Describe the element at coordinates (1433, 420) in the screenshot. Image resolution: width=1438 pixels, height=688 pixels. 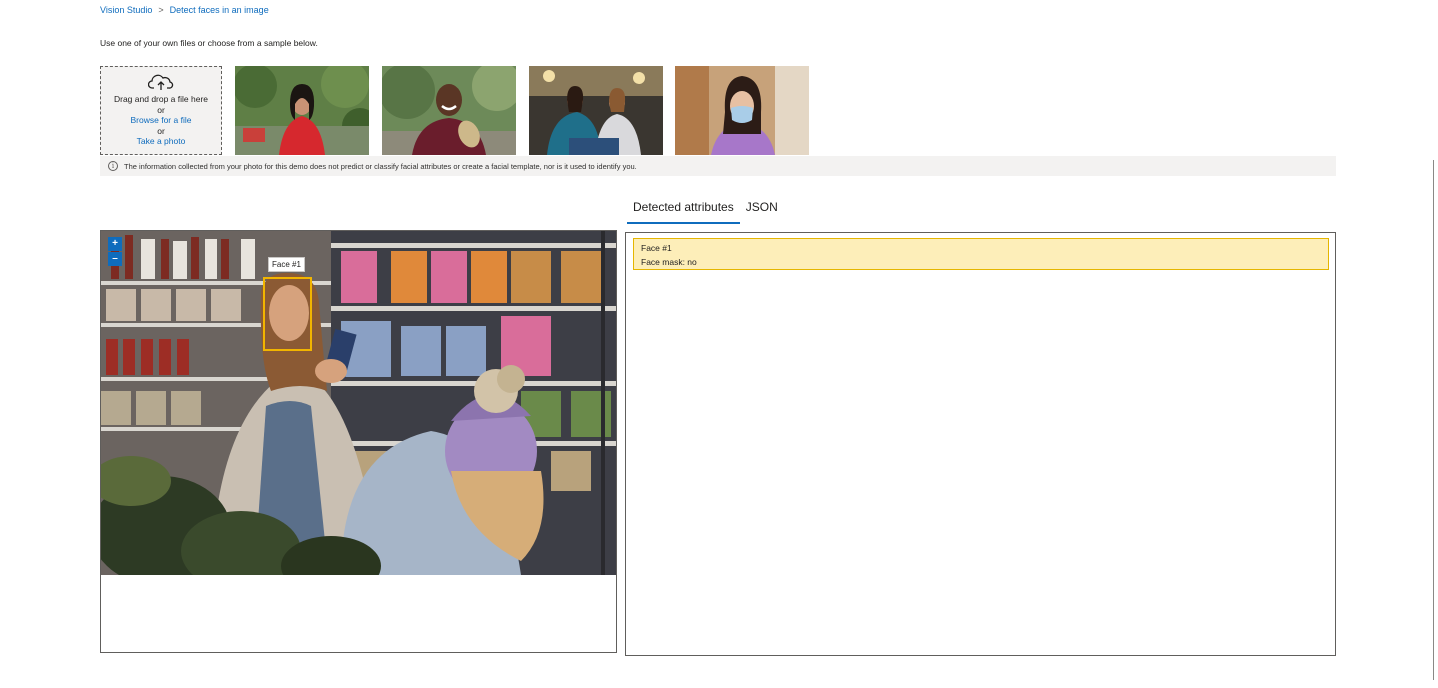
I see `page-scrollbar` at that location.